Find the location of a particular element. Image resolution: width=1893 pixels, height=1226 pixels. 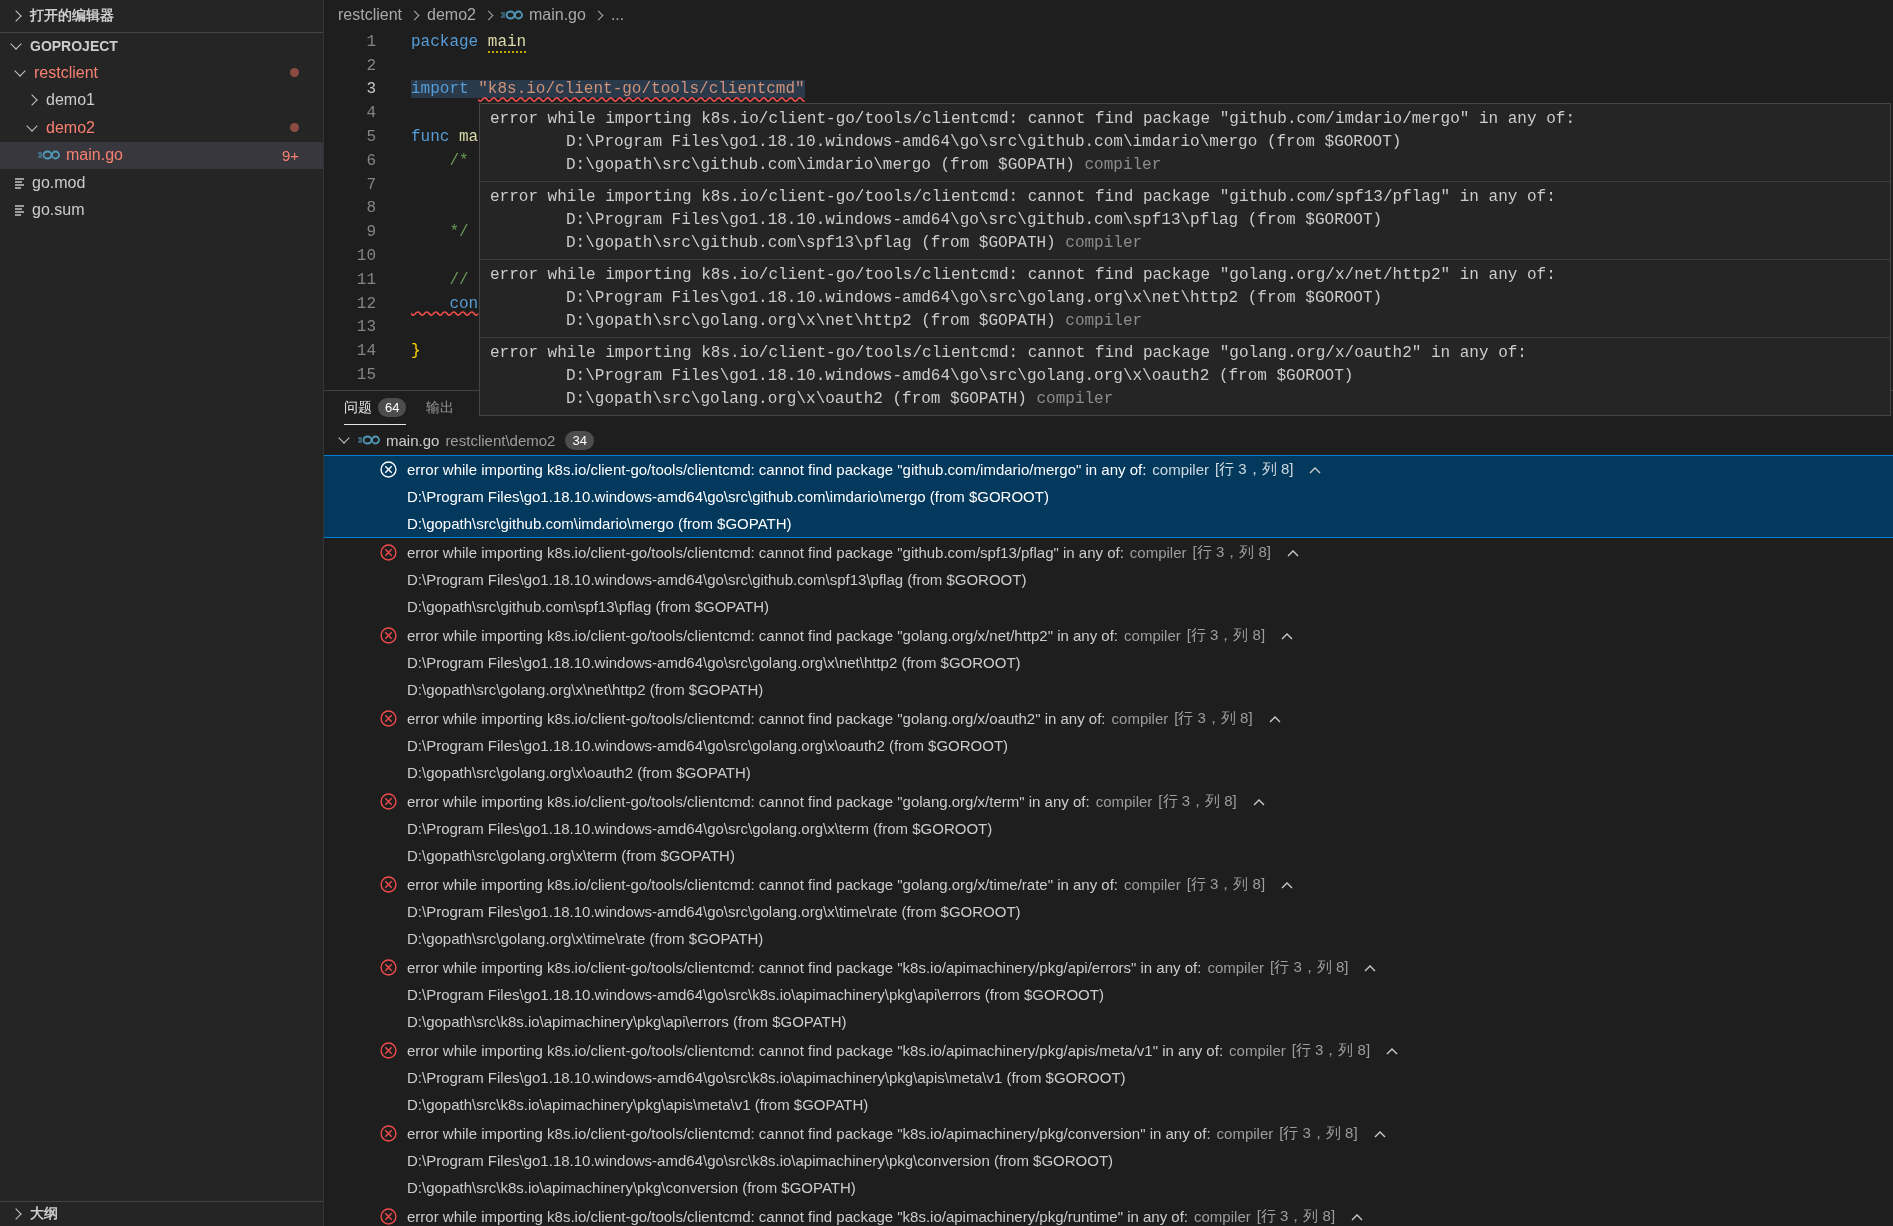

error-message: error while importing k8s.io/client-go/tools/clientcmd: cannot find package "k8s.io/apimachinery/pkg/api/errors" in any of: is located at coordinates (804, 967).